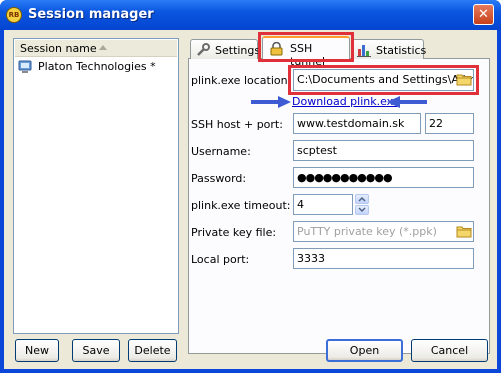  I want to click on cancel-button: Cancel, so click(449, 350).